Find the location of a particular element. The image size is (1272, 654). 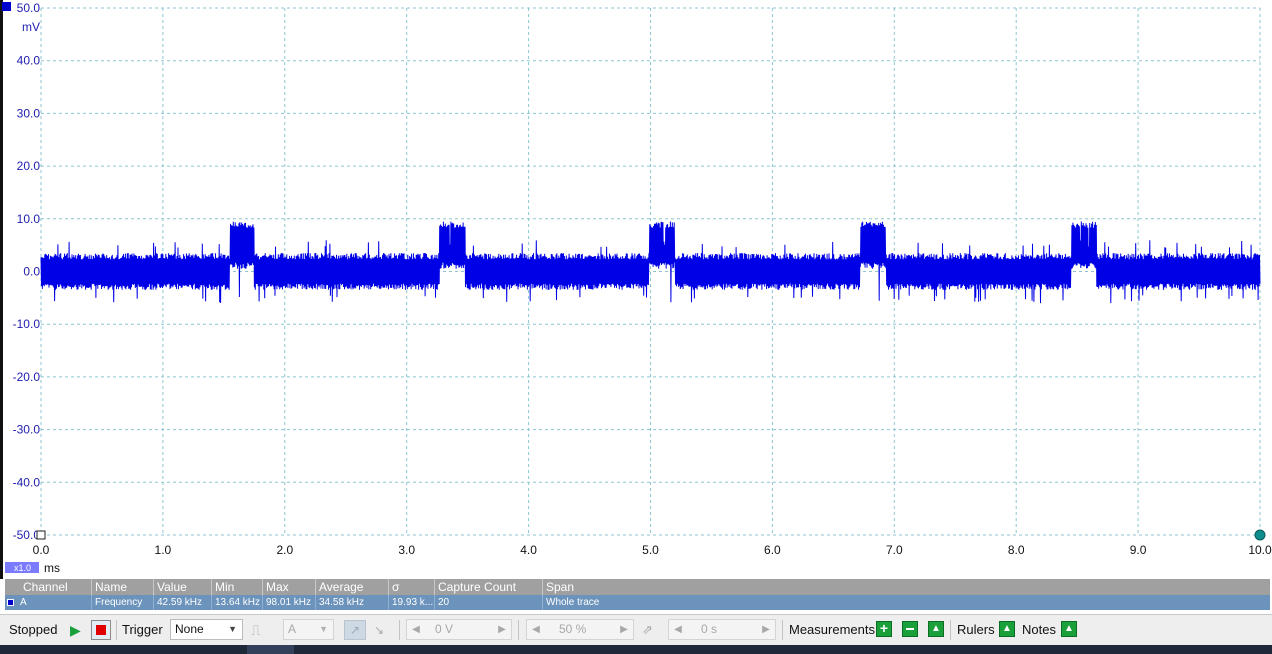

y-tick-label: 30.0 is located at coordinates (29, 113).